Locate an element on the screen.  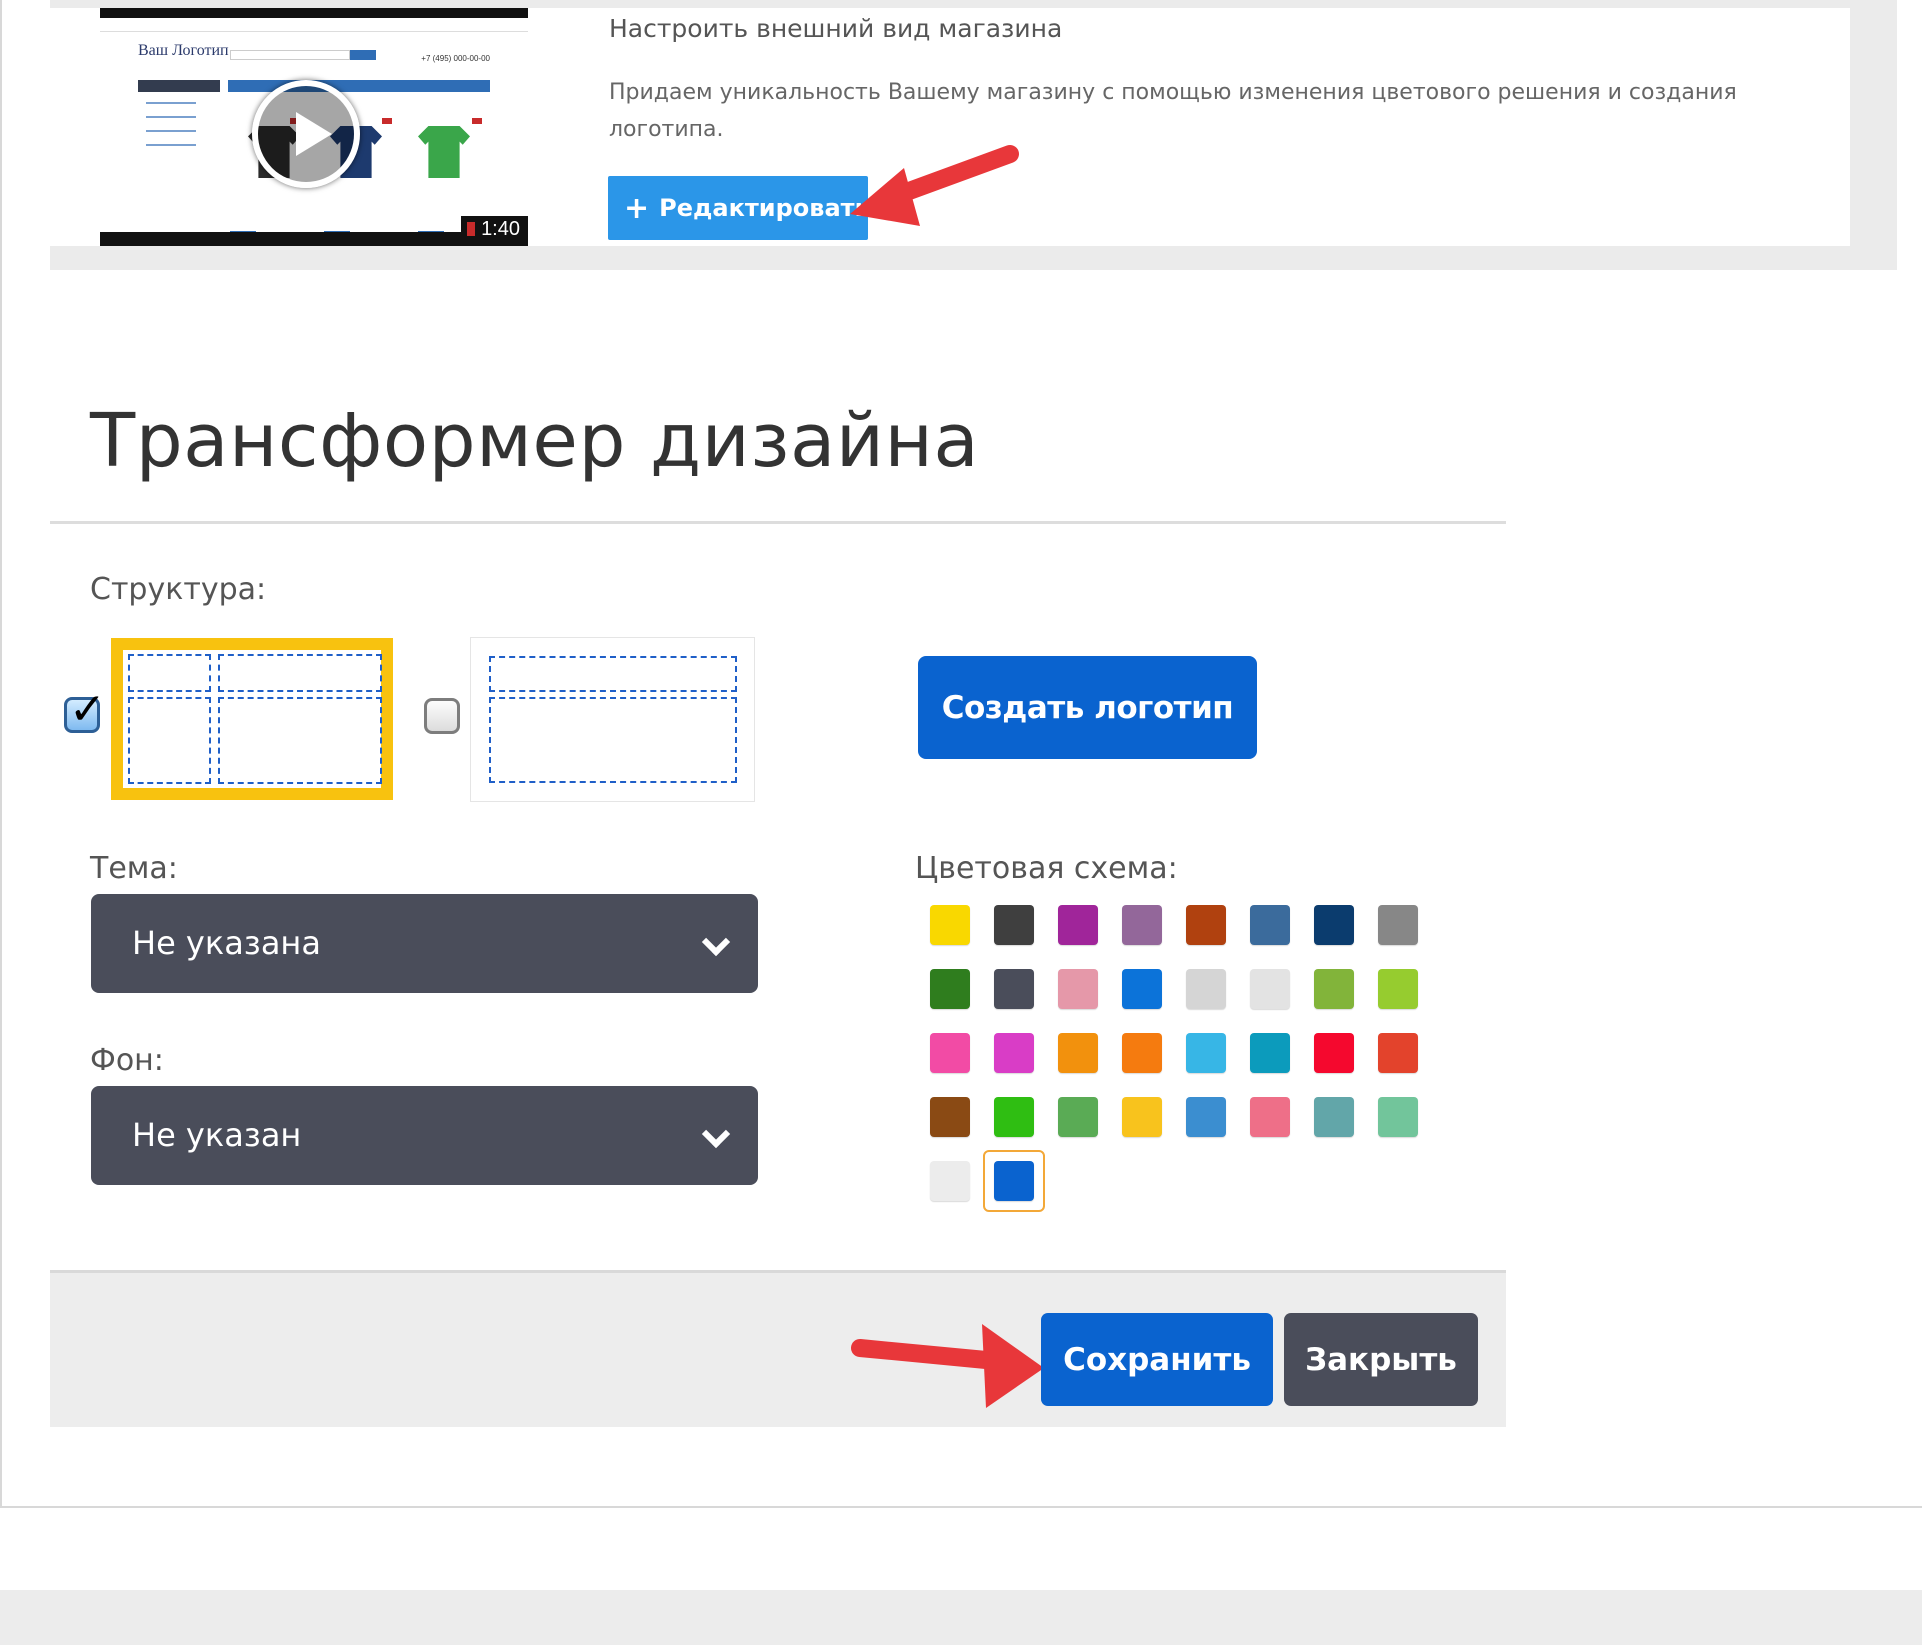
theme-select: Не указана is located at coordinates (424, 943).